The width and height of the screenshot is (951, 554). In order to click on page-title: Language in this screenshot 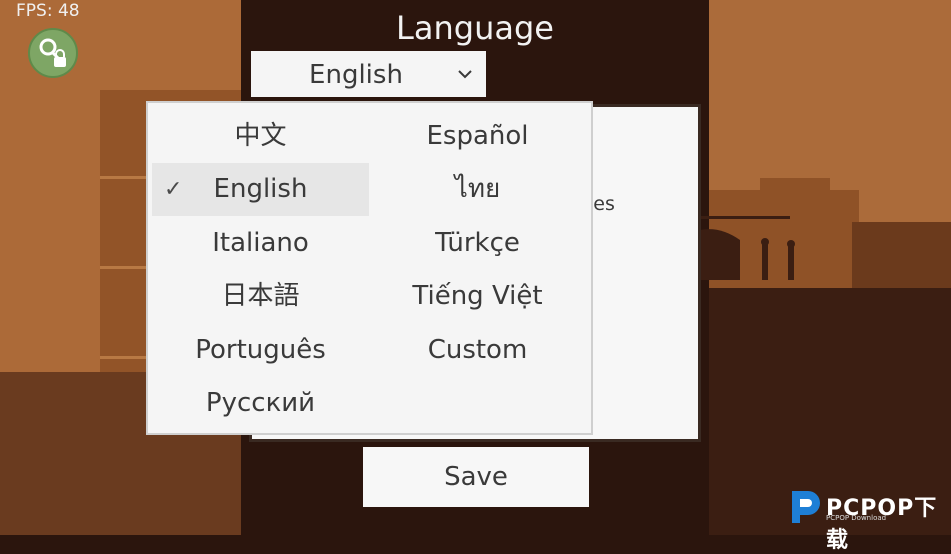, I will do `click(475, 28)`.